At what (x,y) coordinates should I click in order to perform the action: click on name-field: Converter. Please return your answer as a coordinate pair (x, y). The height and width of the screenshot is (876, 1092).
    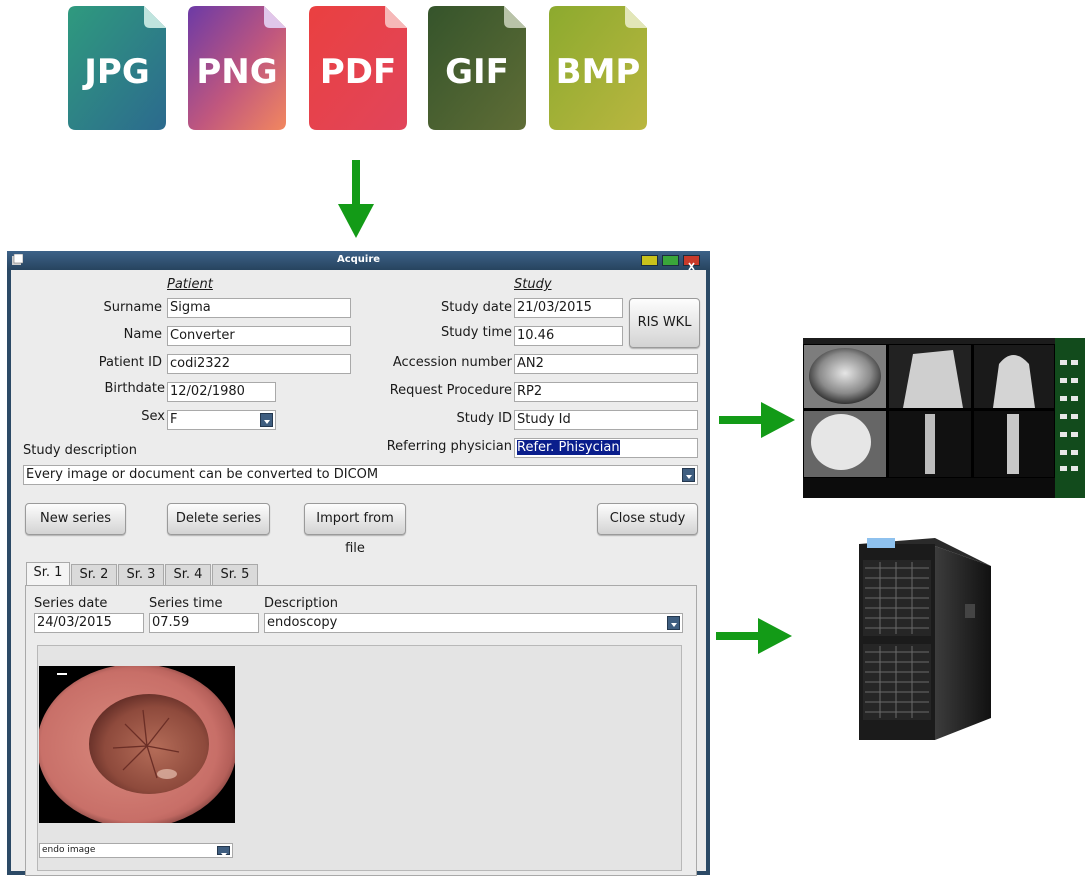
    Looking at the image, I should click on (259, 336).